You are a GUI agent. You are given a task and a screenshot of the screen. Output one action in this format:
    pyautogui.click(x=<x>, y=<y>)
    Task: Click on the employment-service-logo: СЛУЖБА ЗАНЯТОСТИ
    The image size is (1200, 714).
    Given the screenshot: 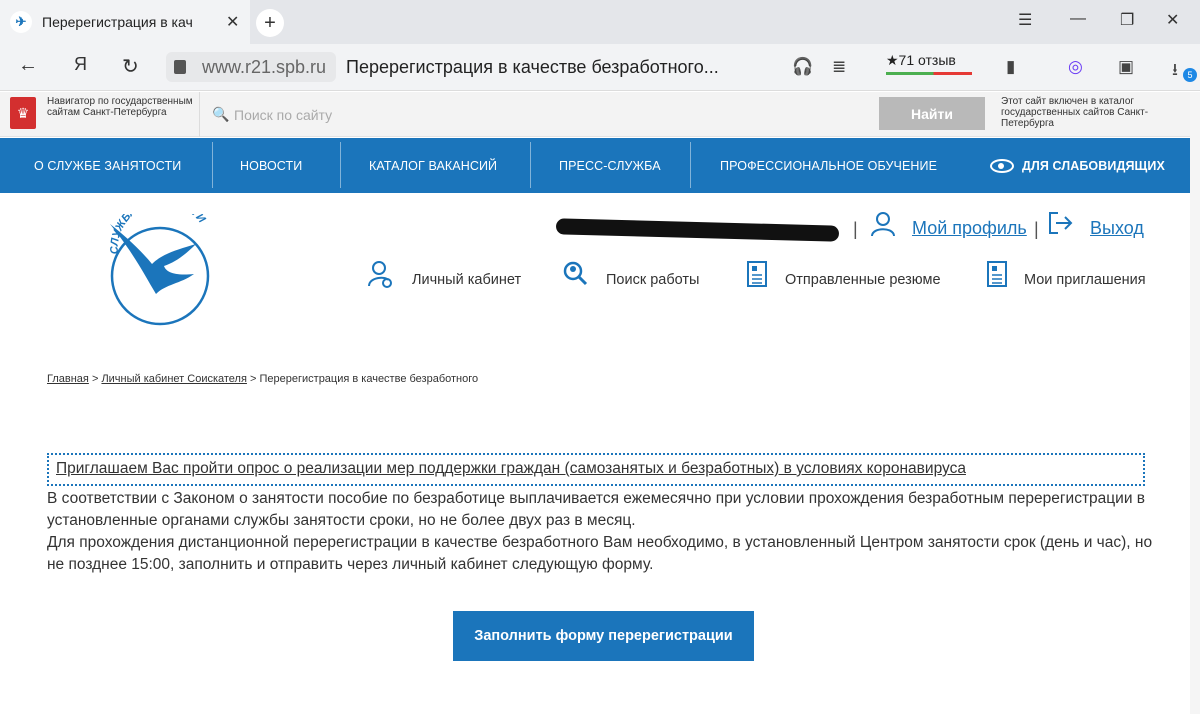 What is the action you would take?
    pyautogui.click(x=160, y=270)
    